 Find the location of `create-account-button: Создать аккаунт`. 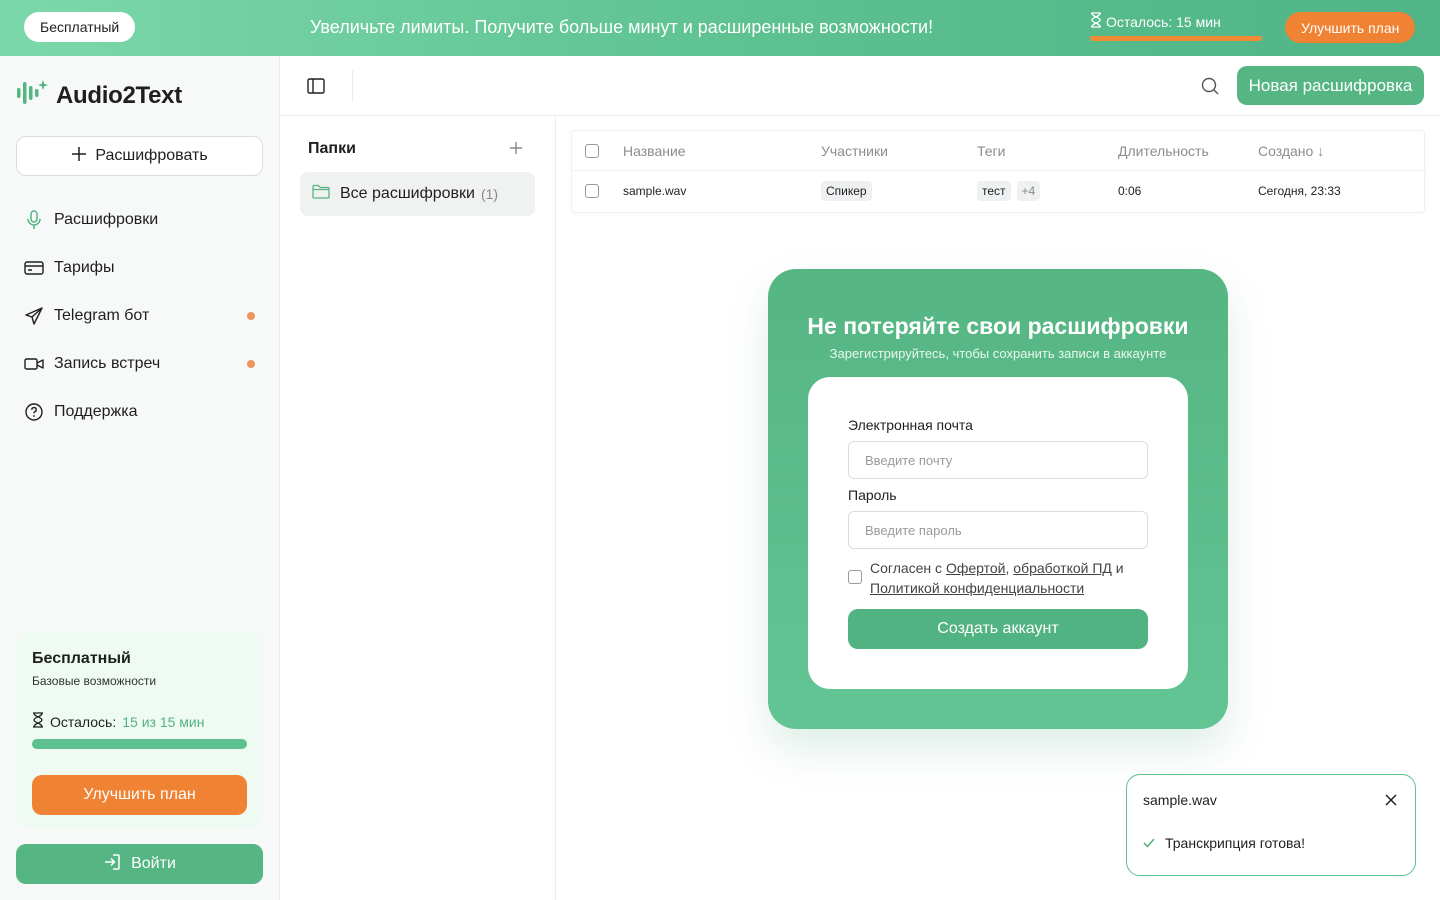

create-account-button: Создать аккаунт is located at coordinates (998, 629).